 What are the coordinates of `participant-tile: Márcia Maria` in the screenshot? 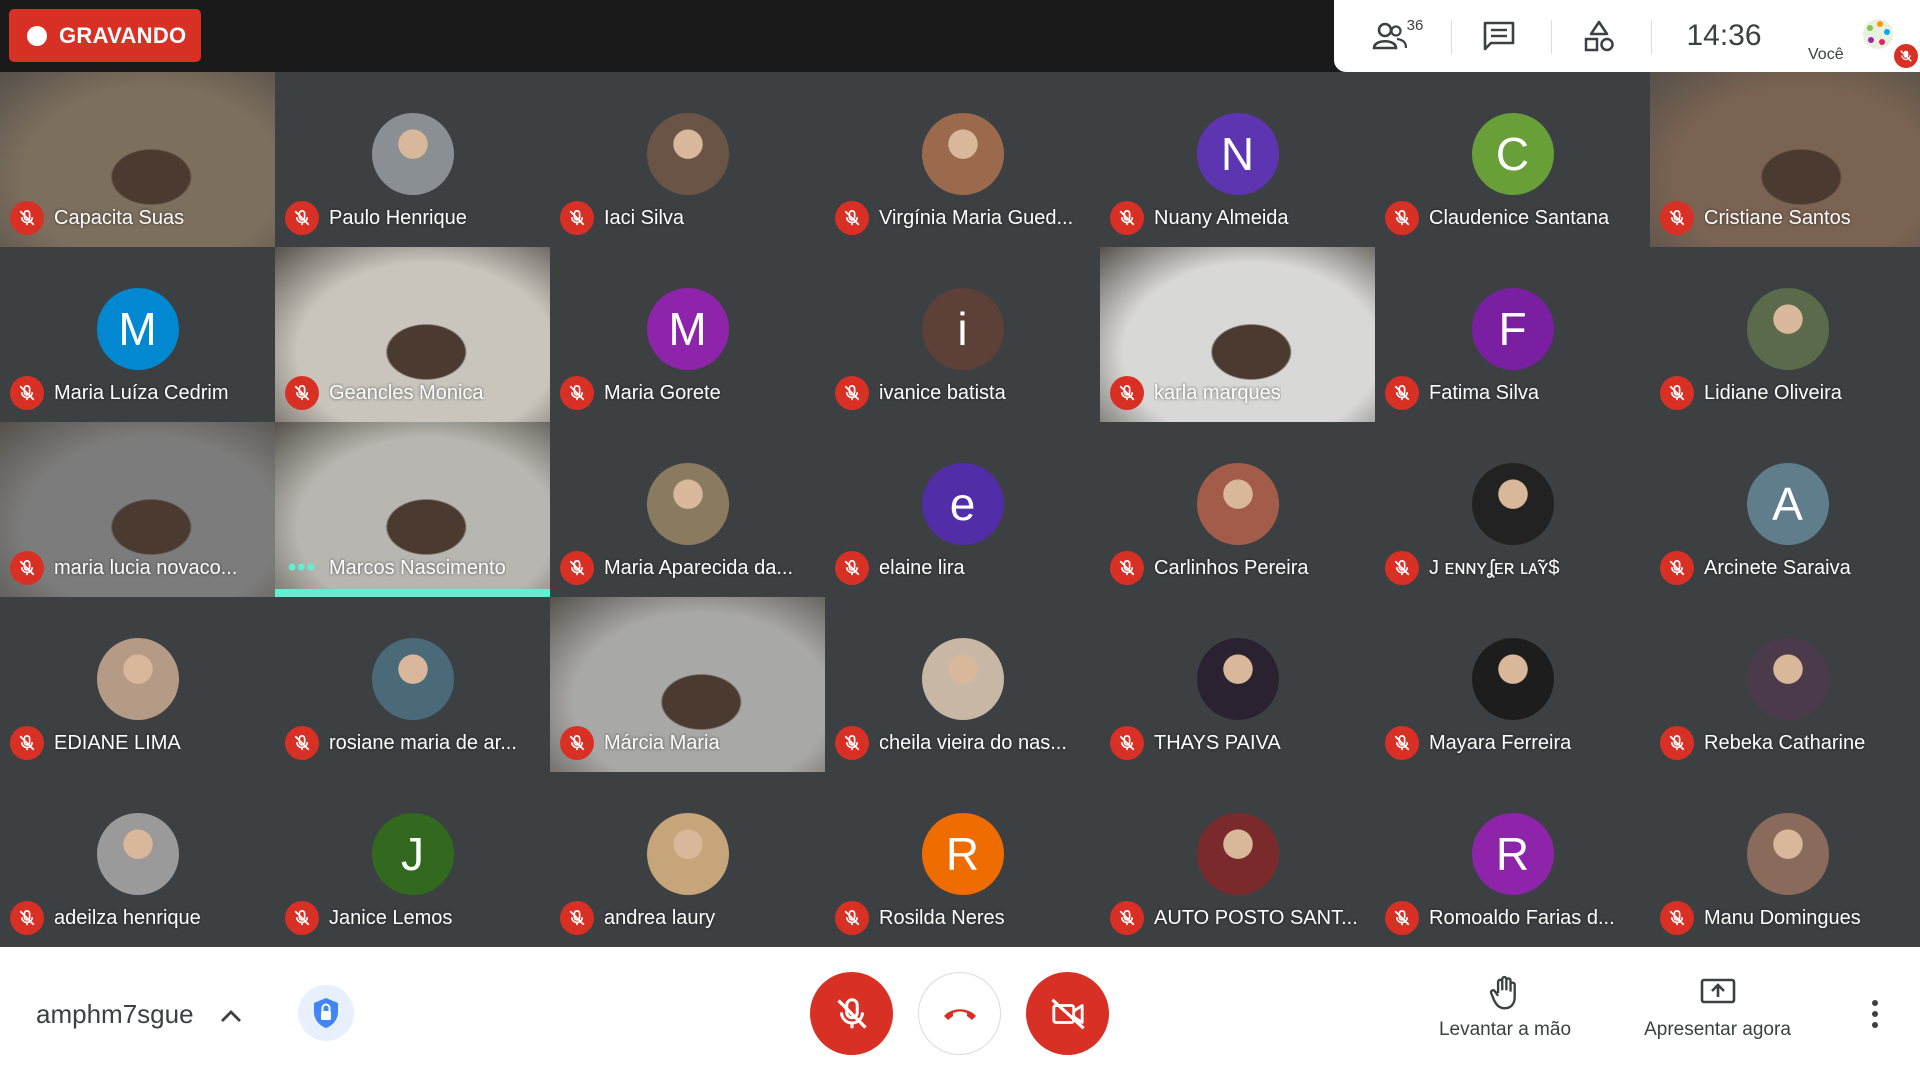 It's located at (687, 684).